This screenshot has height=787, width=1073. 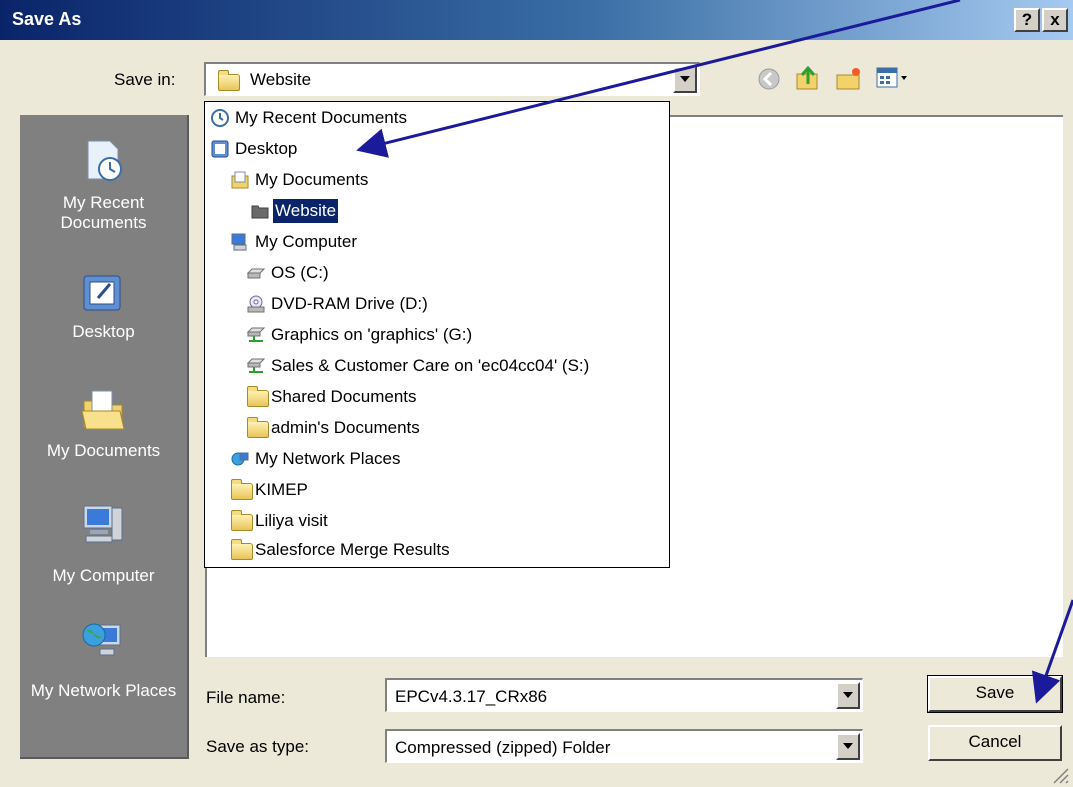 What do you see at coordinates (103, 320) in the screenshot?
I see `place-desktop: Desktop` at bounding box center [103, 320].